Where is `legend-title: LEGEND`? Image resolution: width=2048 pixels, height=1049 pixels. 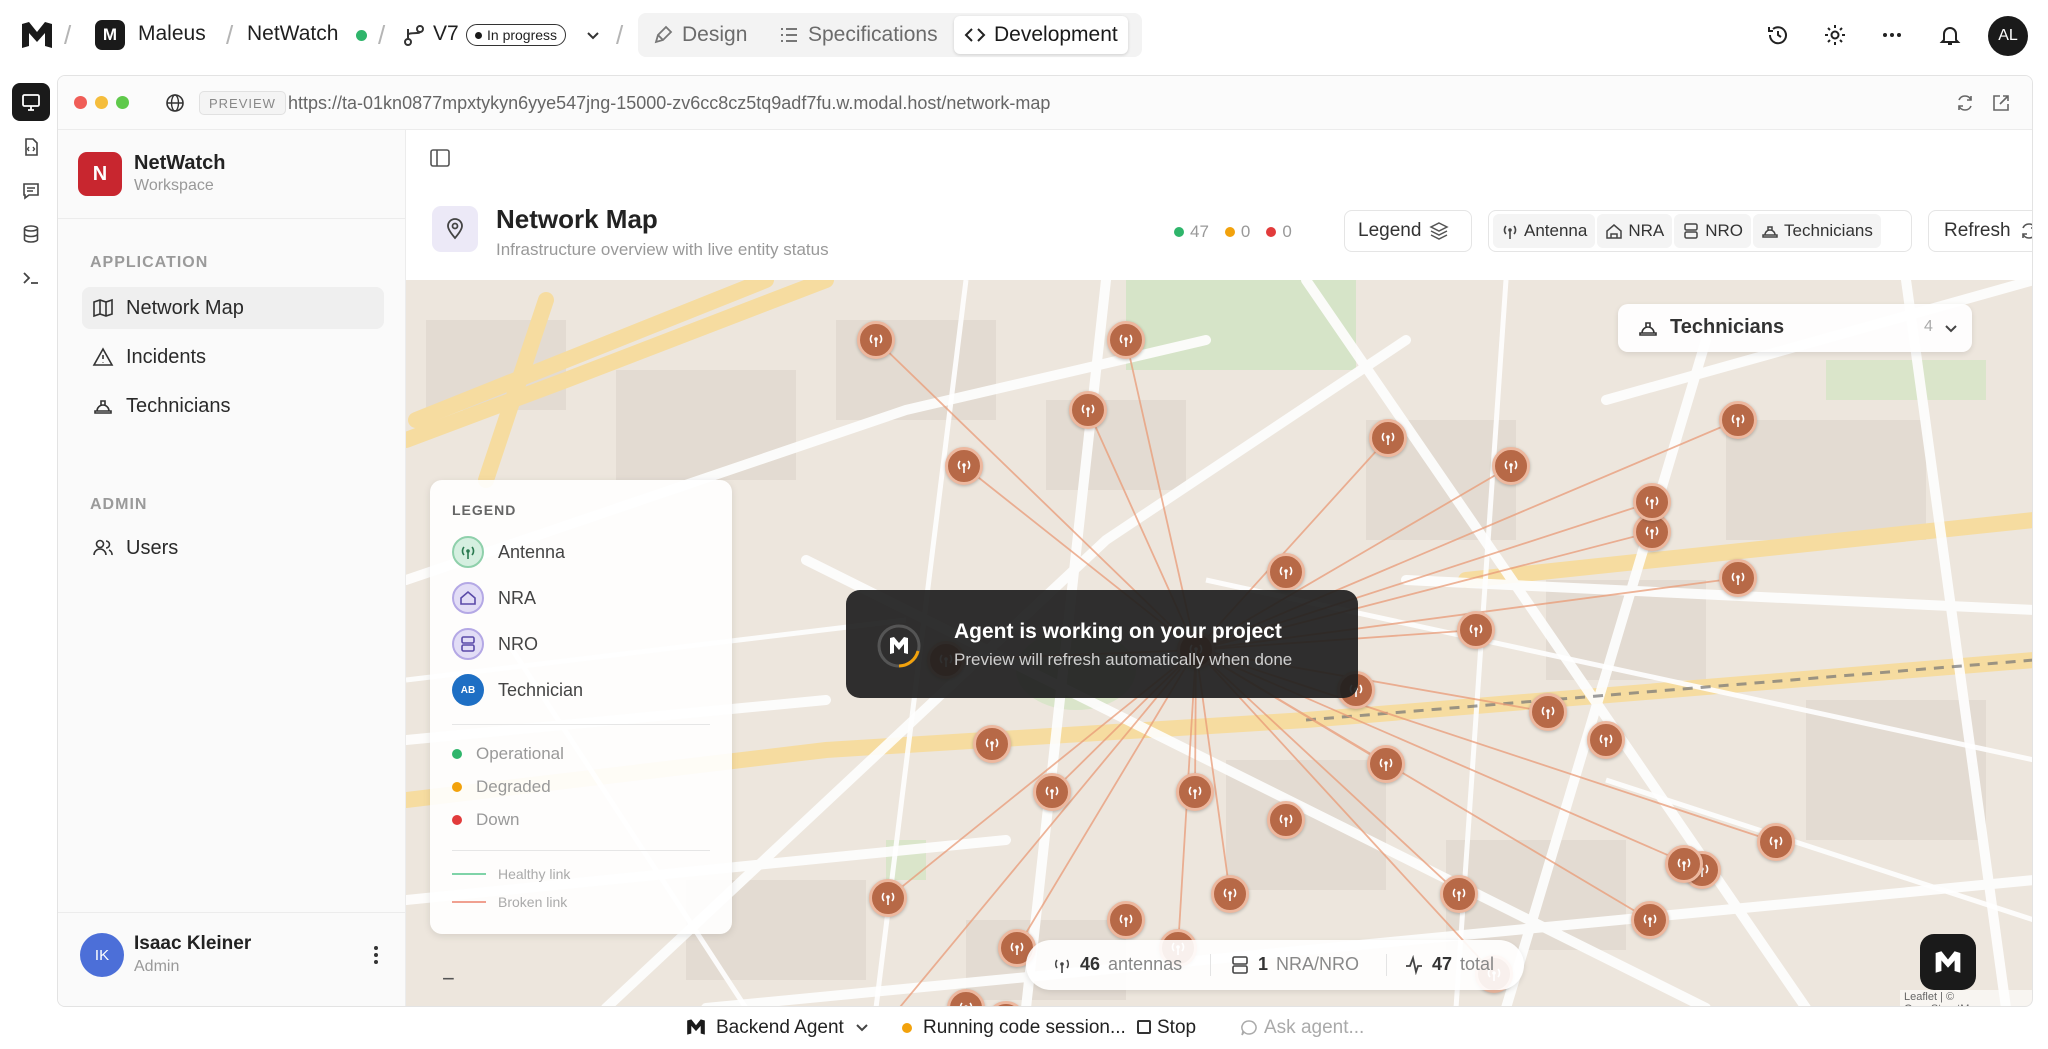
legend-title: LEGEND is located at coordinates (484, 510).